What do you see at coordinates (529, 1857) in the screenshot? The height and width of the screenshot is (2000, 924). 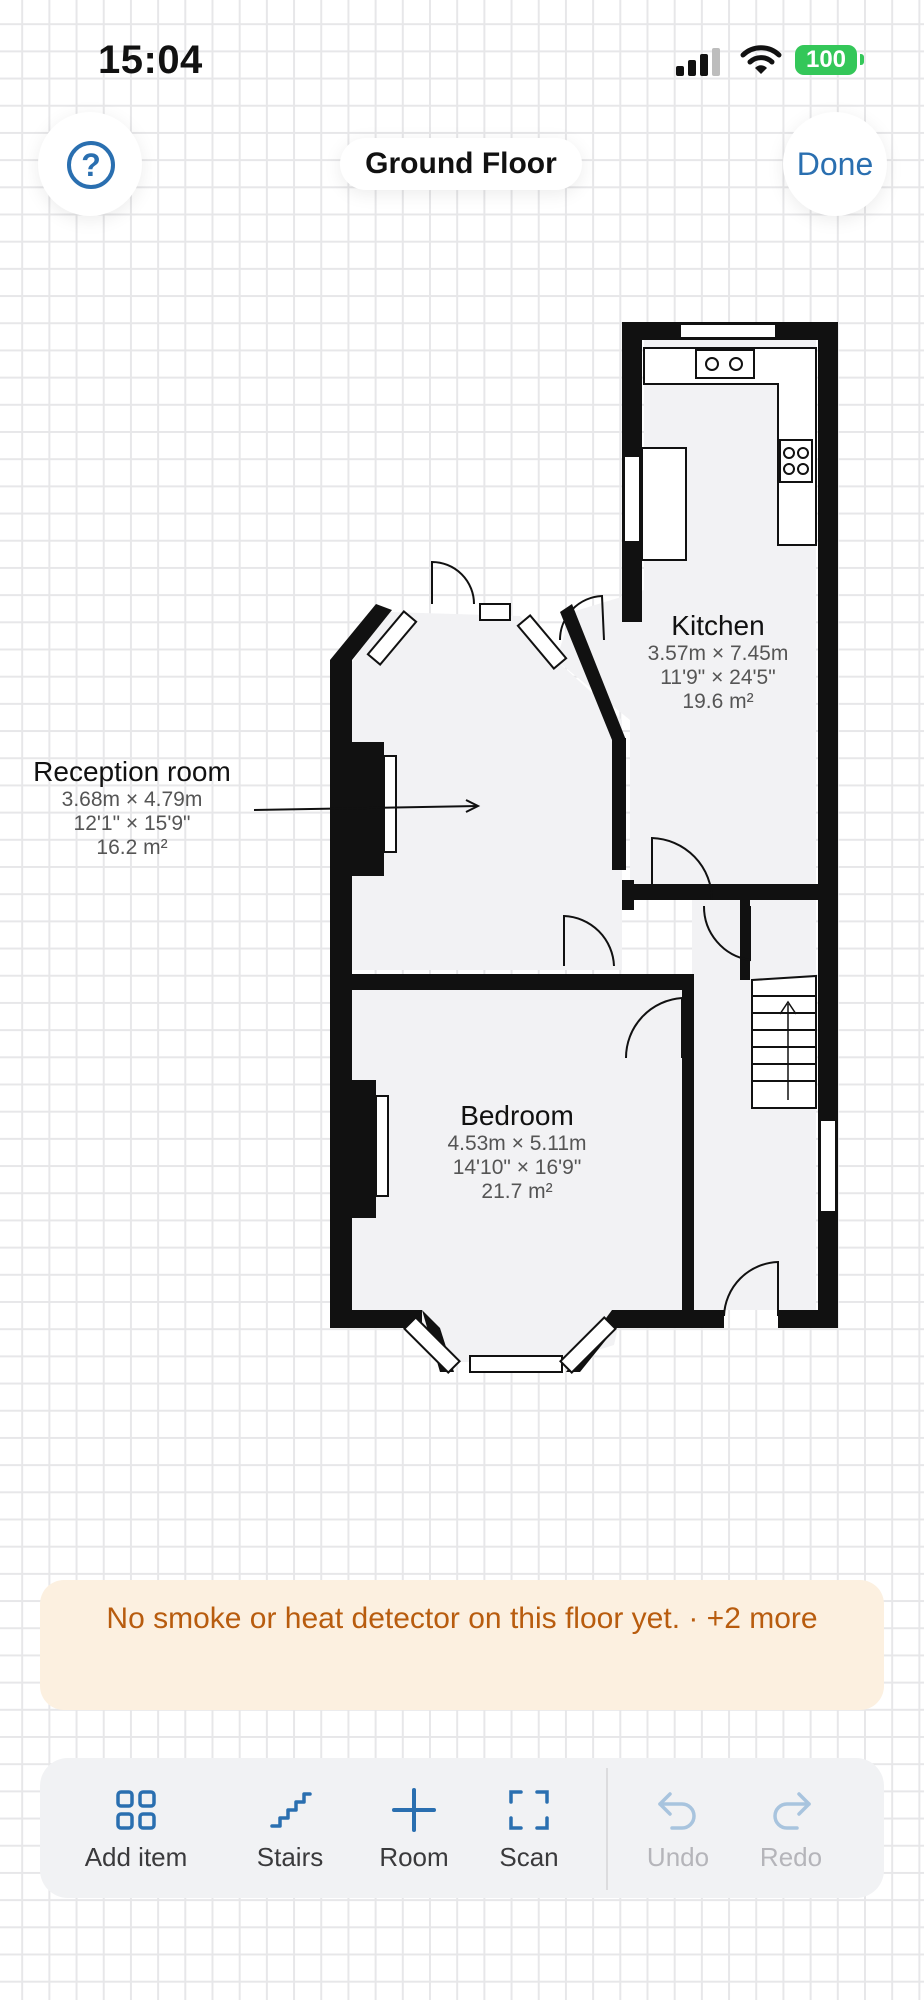 I see `scan-label: Scan` at bounding box center [529, 1857].